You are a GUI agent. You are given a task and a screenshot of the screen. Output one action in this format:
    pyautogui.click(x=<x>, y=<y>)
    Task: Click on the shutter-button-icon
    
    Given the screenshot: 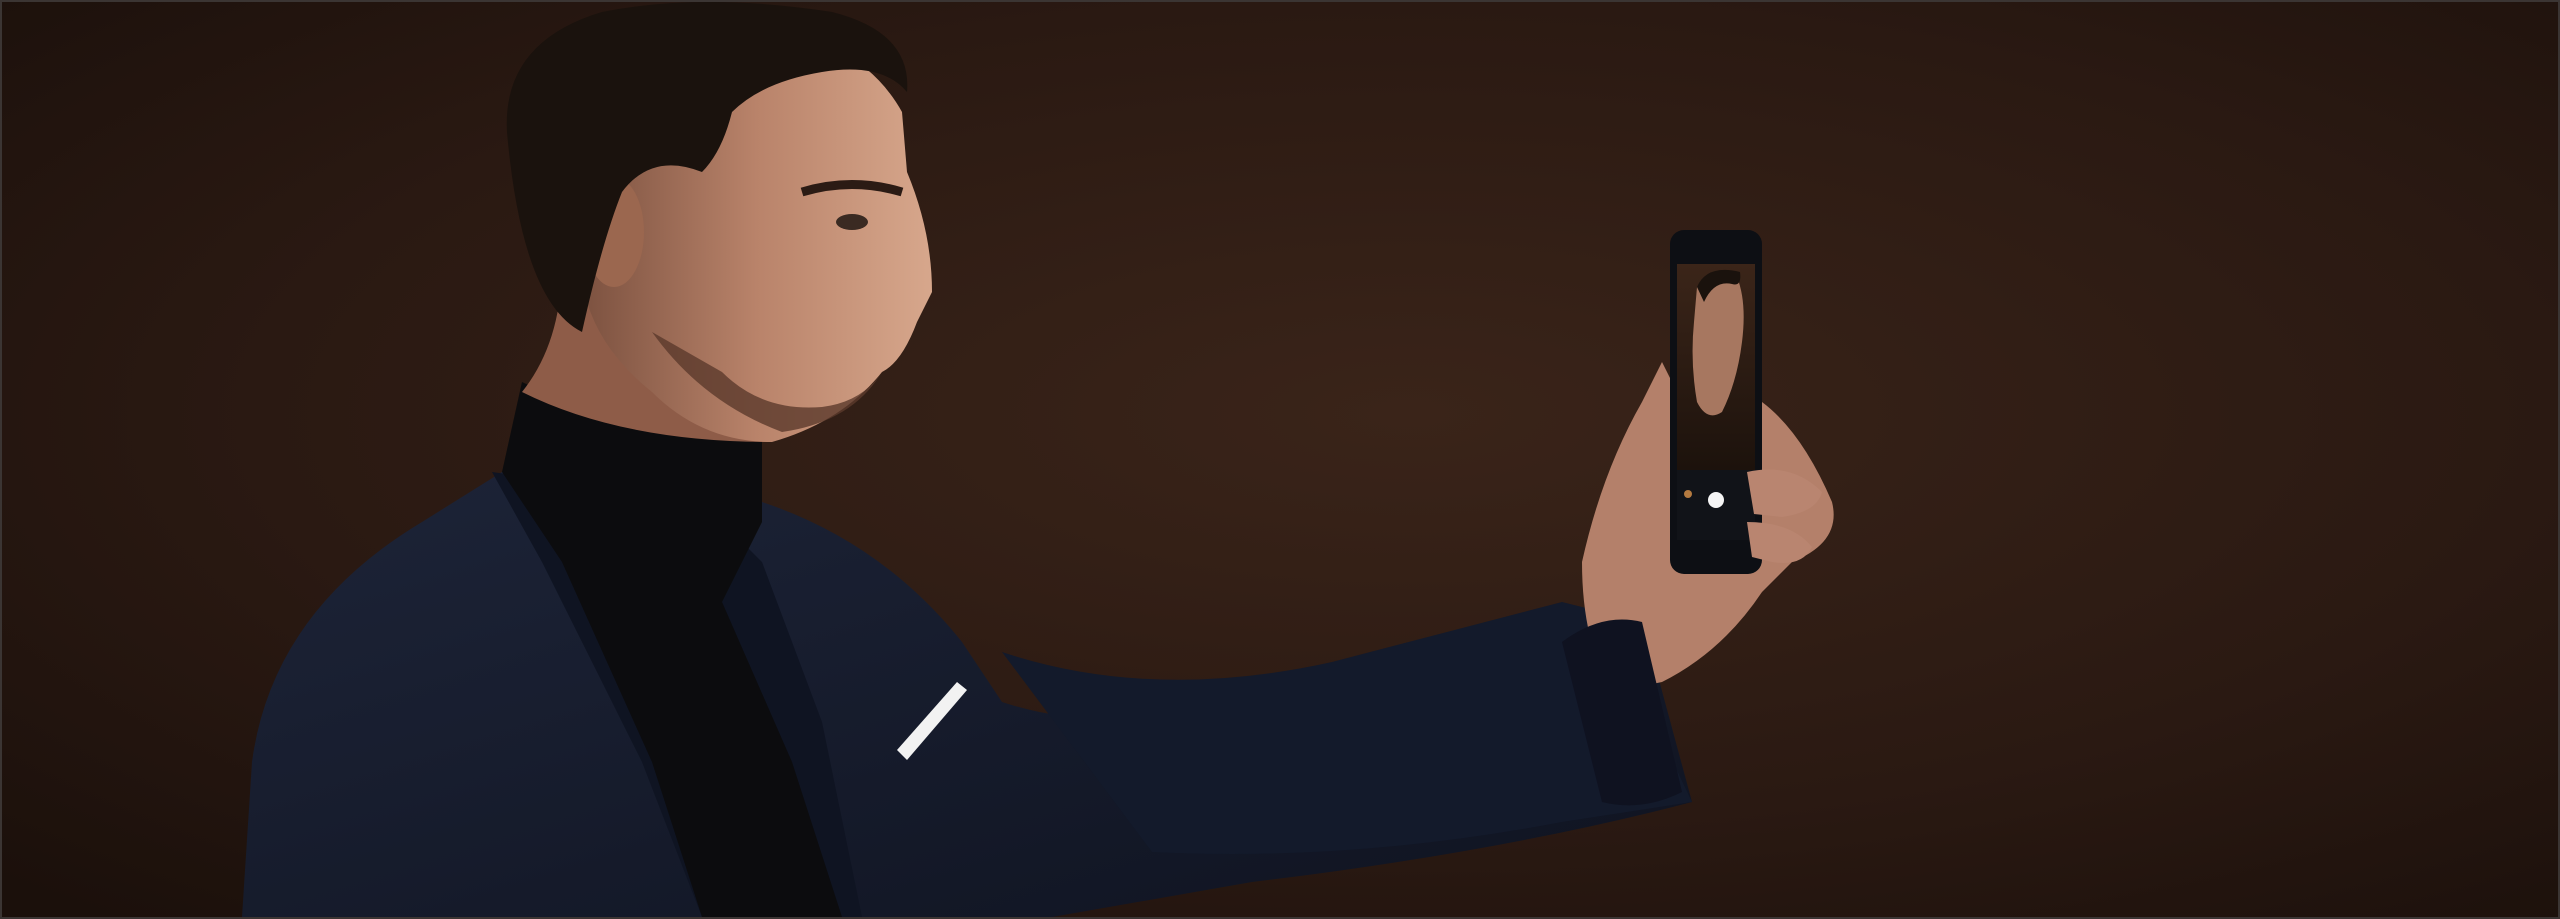 What is the action you would take?
    pyautogui.click(x=1716, y=500)
    